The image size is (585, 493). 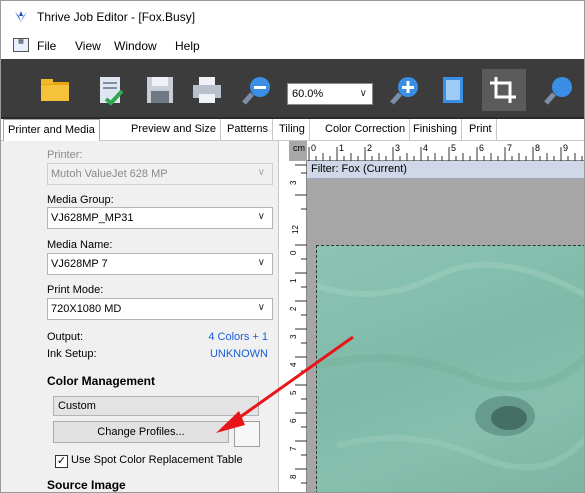 What do you see at coordinates (88, 46) in the screenshot?
I see `menu-view: View` at bounding box center [88, 46].